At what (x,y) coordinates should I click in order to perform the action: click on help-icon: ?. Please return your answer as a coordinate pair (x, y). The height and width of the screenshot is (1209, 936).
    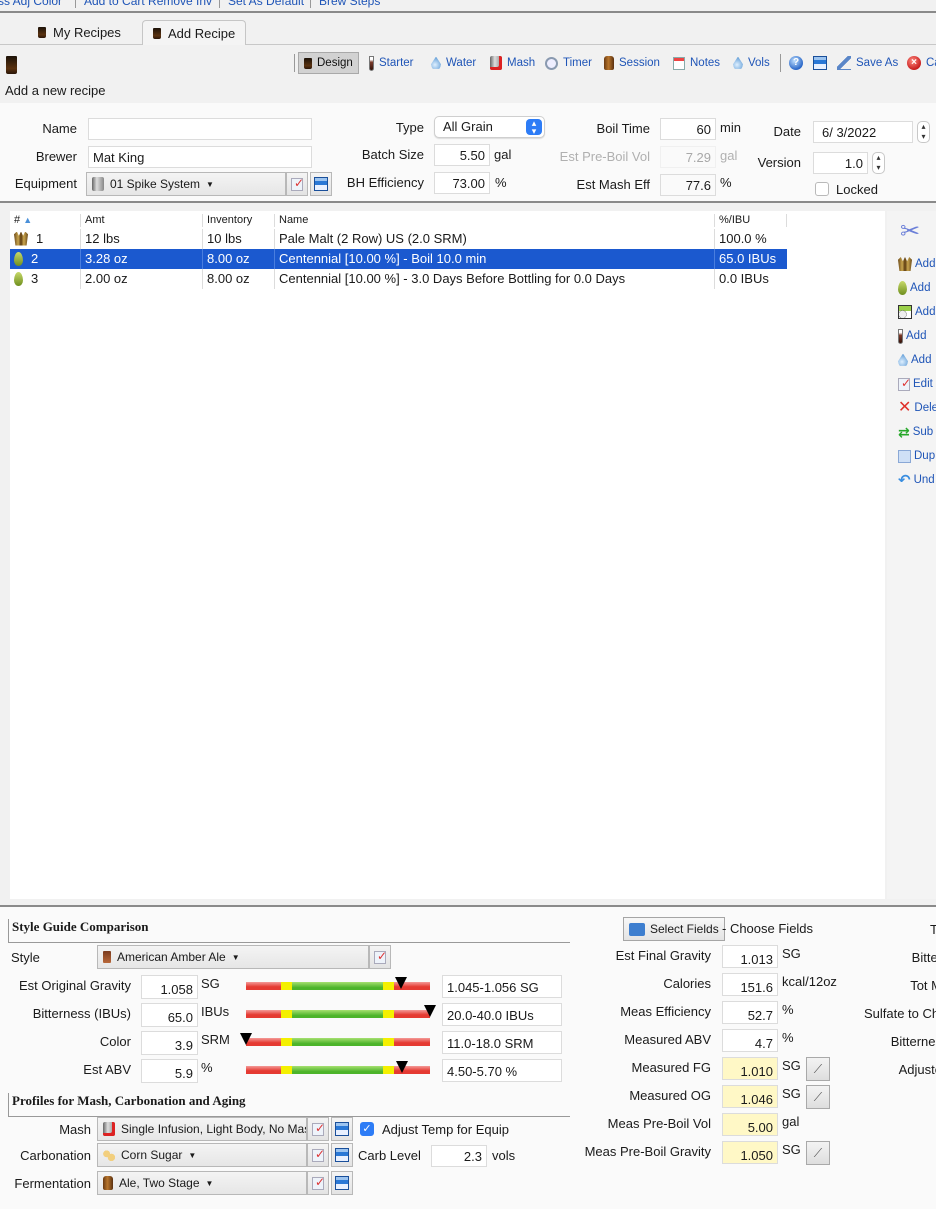
    Looking at the image, I should click on (796, 63).